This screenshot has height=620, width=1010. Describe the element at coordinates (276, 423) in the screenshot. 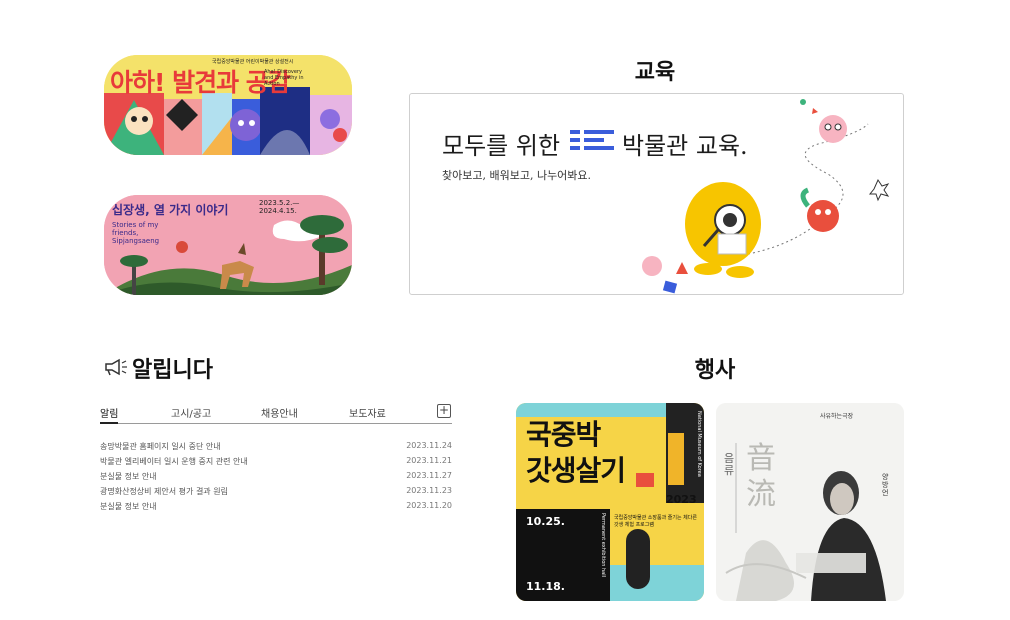

I see `tab-divider` at that location.